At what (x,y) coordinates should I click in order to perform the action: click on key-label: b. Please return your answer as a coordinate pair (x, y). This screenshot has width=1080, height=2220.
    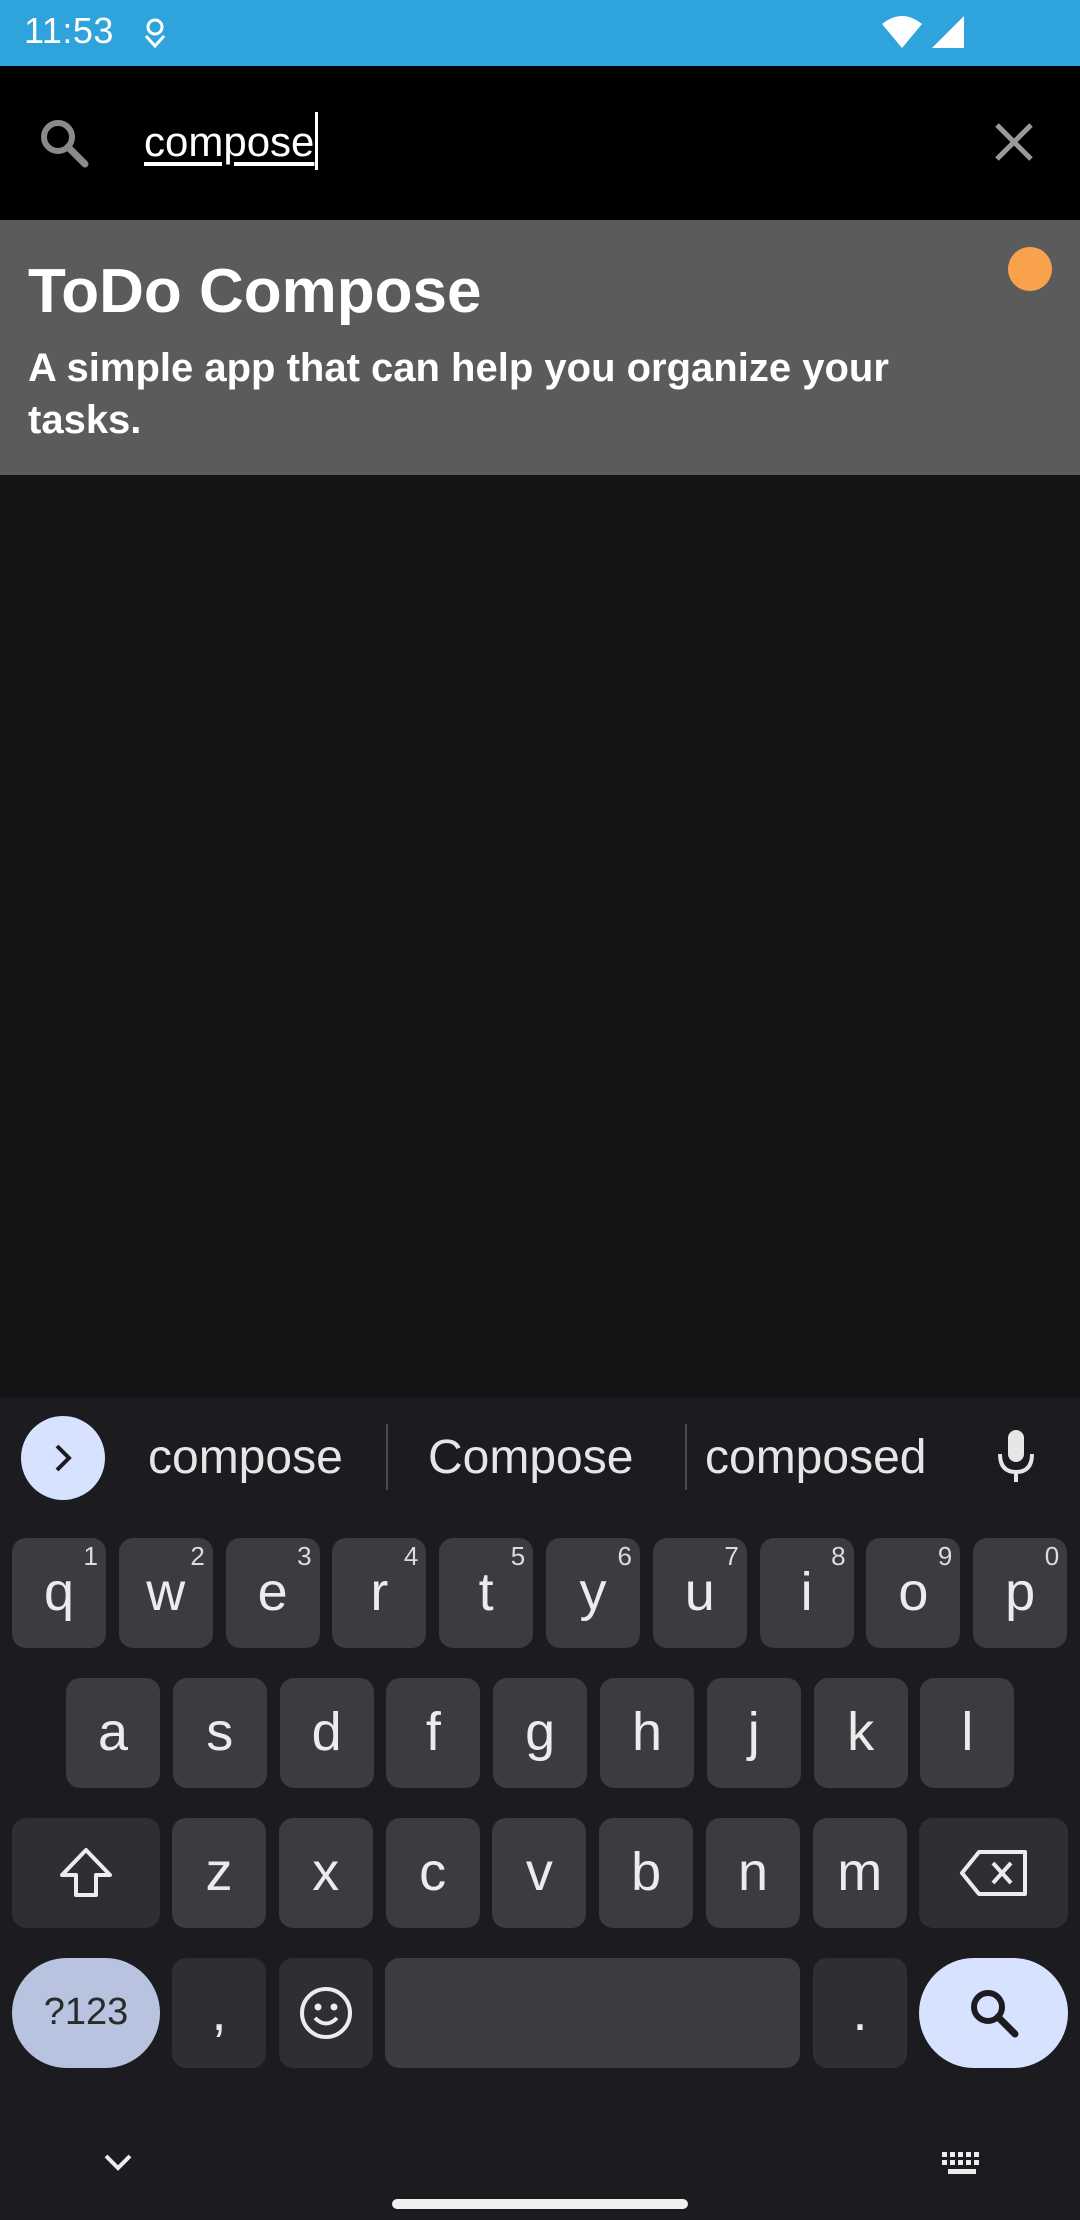
    Looking at the image, I should click on (646, 1872).